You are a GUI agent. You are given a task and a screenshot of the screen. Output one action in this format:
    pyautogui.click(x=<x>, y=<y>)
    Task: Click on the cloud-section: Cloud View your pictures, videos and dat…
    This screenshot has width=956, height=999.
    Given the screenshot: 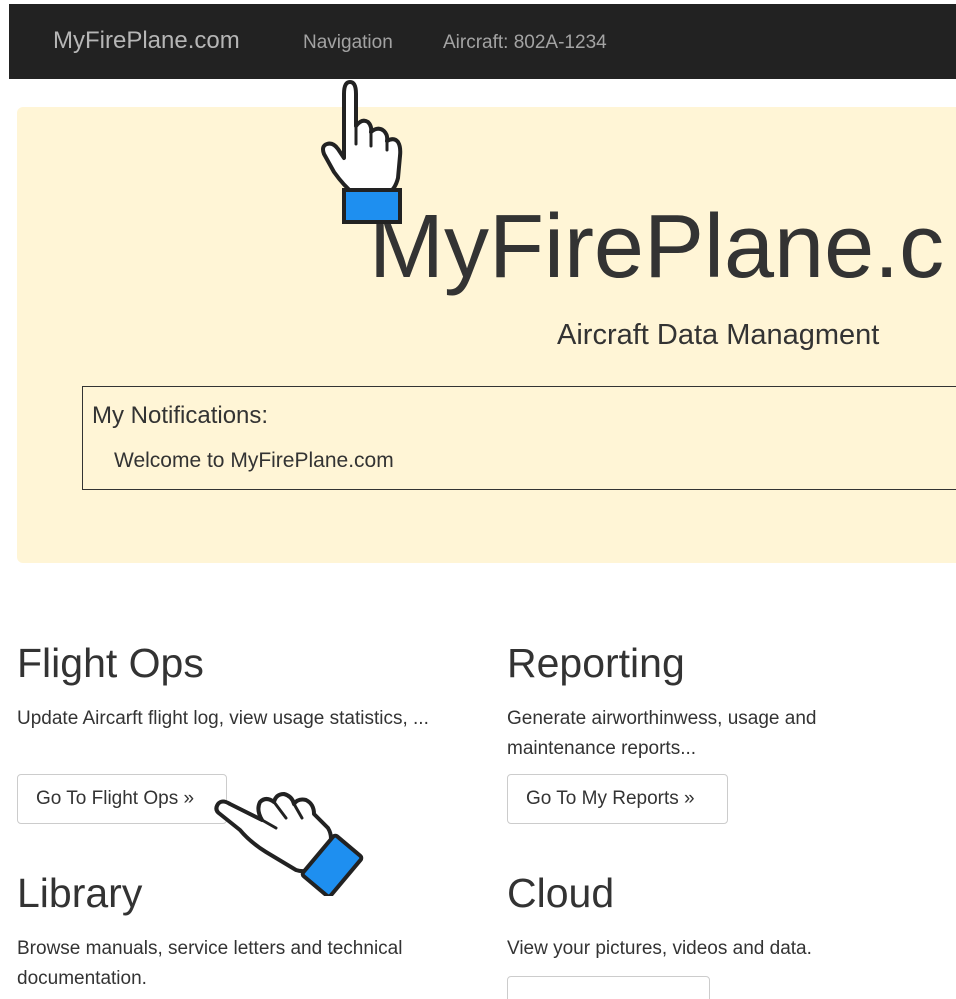 What is the action you would take?
    pyautogui.click(x=717, y=934)
    